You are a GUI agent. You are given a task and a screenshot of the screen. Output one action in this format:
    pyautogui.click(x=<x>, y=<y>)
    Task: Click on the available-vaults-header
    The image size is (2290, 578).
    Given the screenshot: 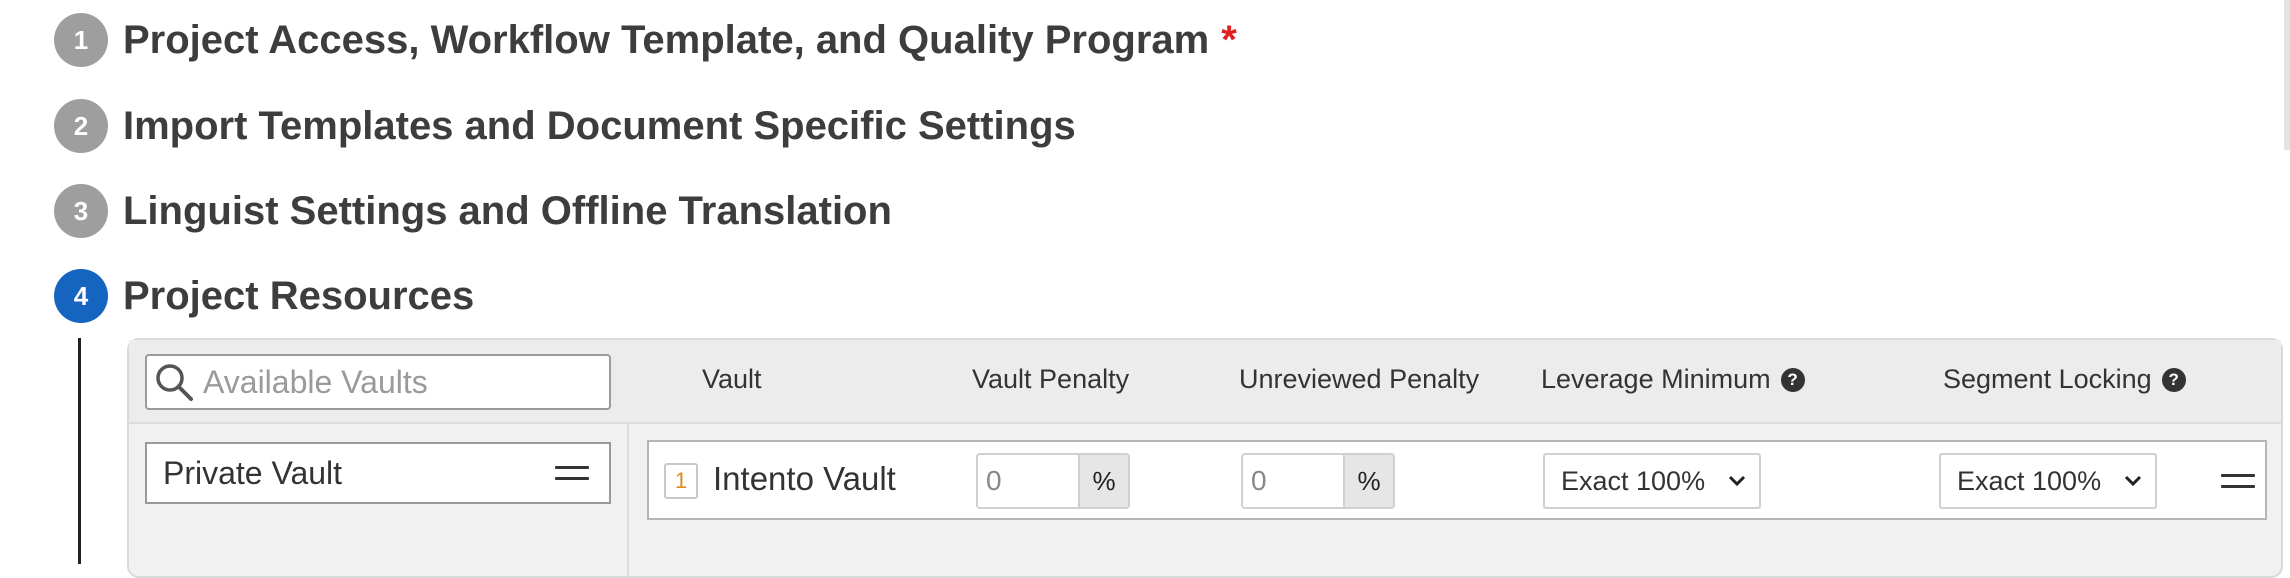 What is the action you would take?
    pyautogui.click(x=379, y=382)
    